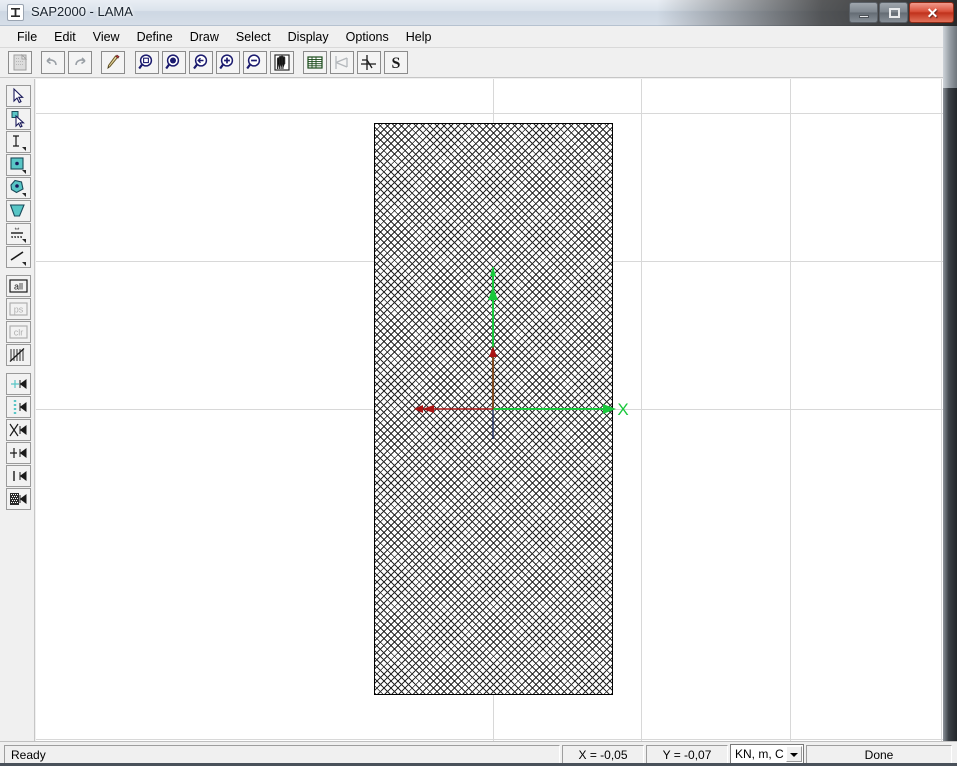 The height and width of the screenshot is (766, 957). I want to click on clear-selection-tool: clr, so click(18, 332).